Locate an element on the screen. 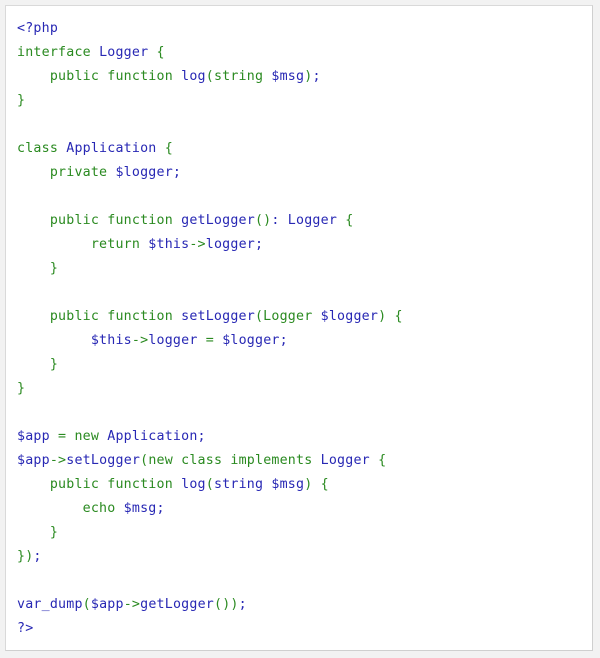  code-token-identifier: $msg; is located at coordinates (144, 508).